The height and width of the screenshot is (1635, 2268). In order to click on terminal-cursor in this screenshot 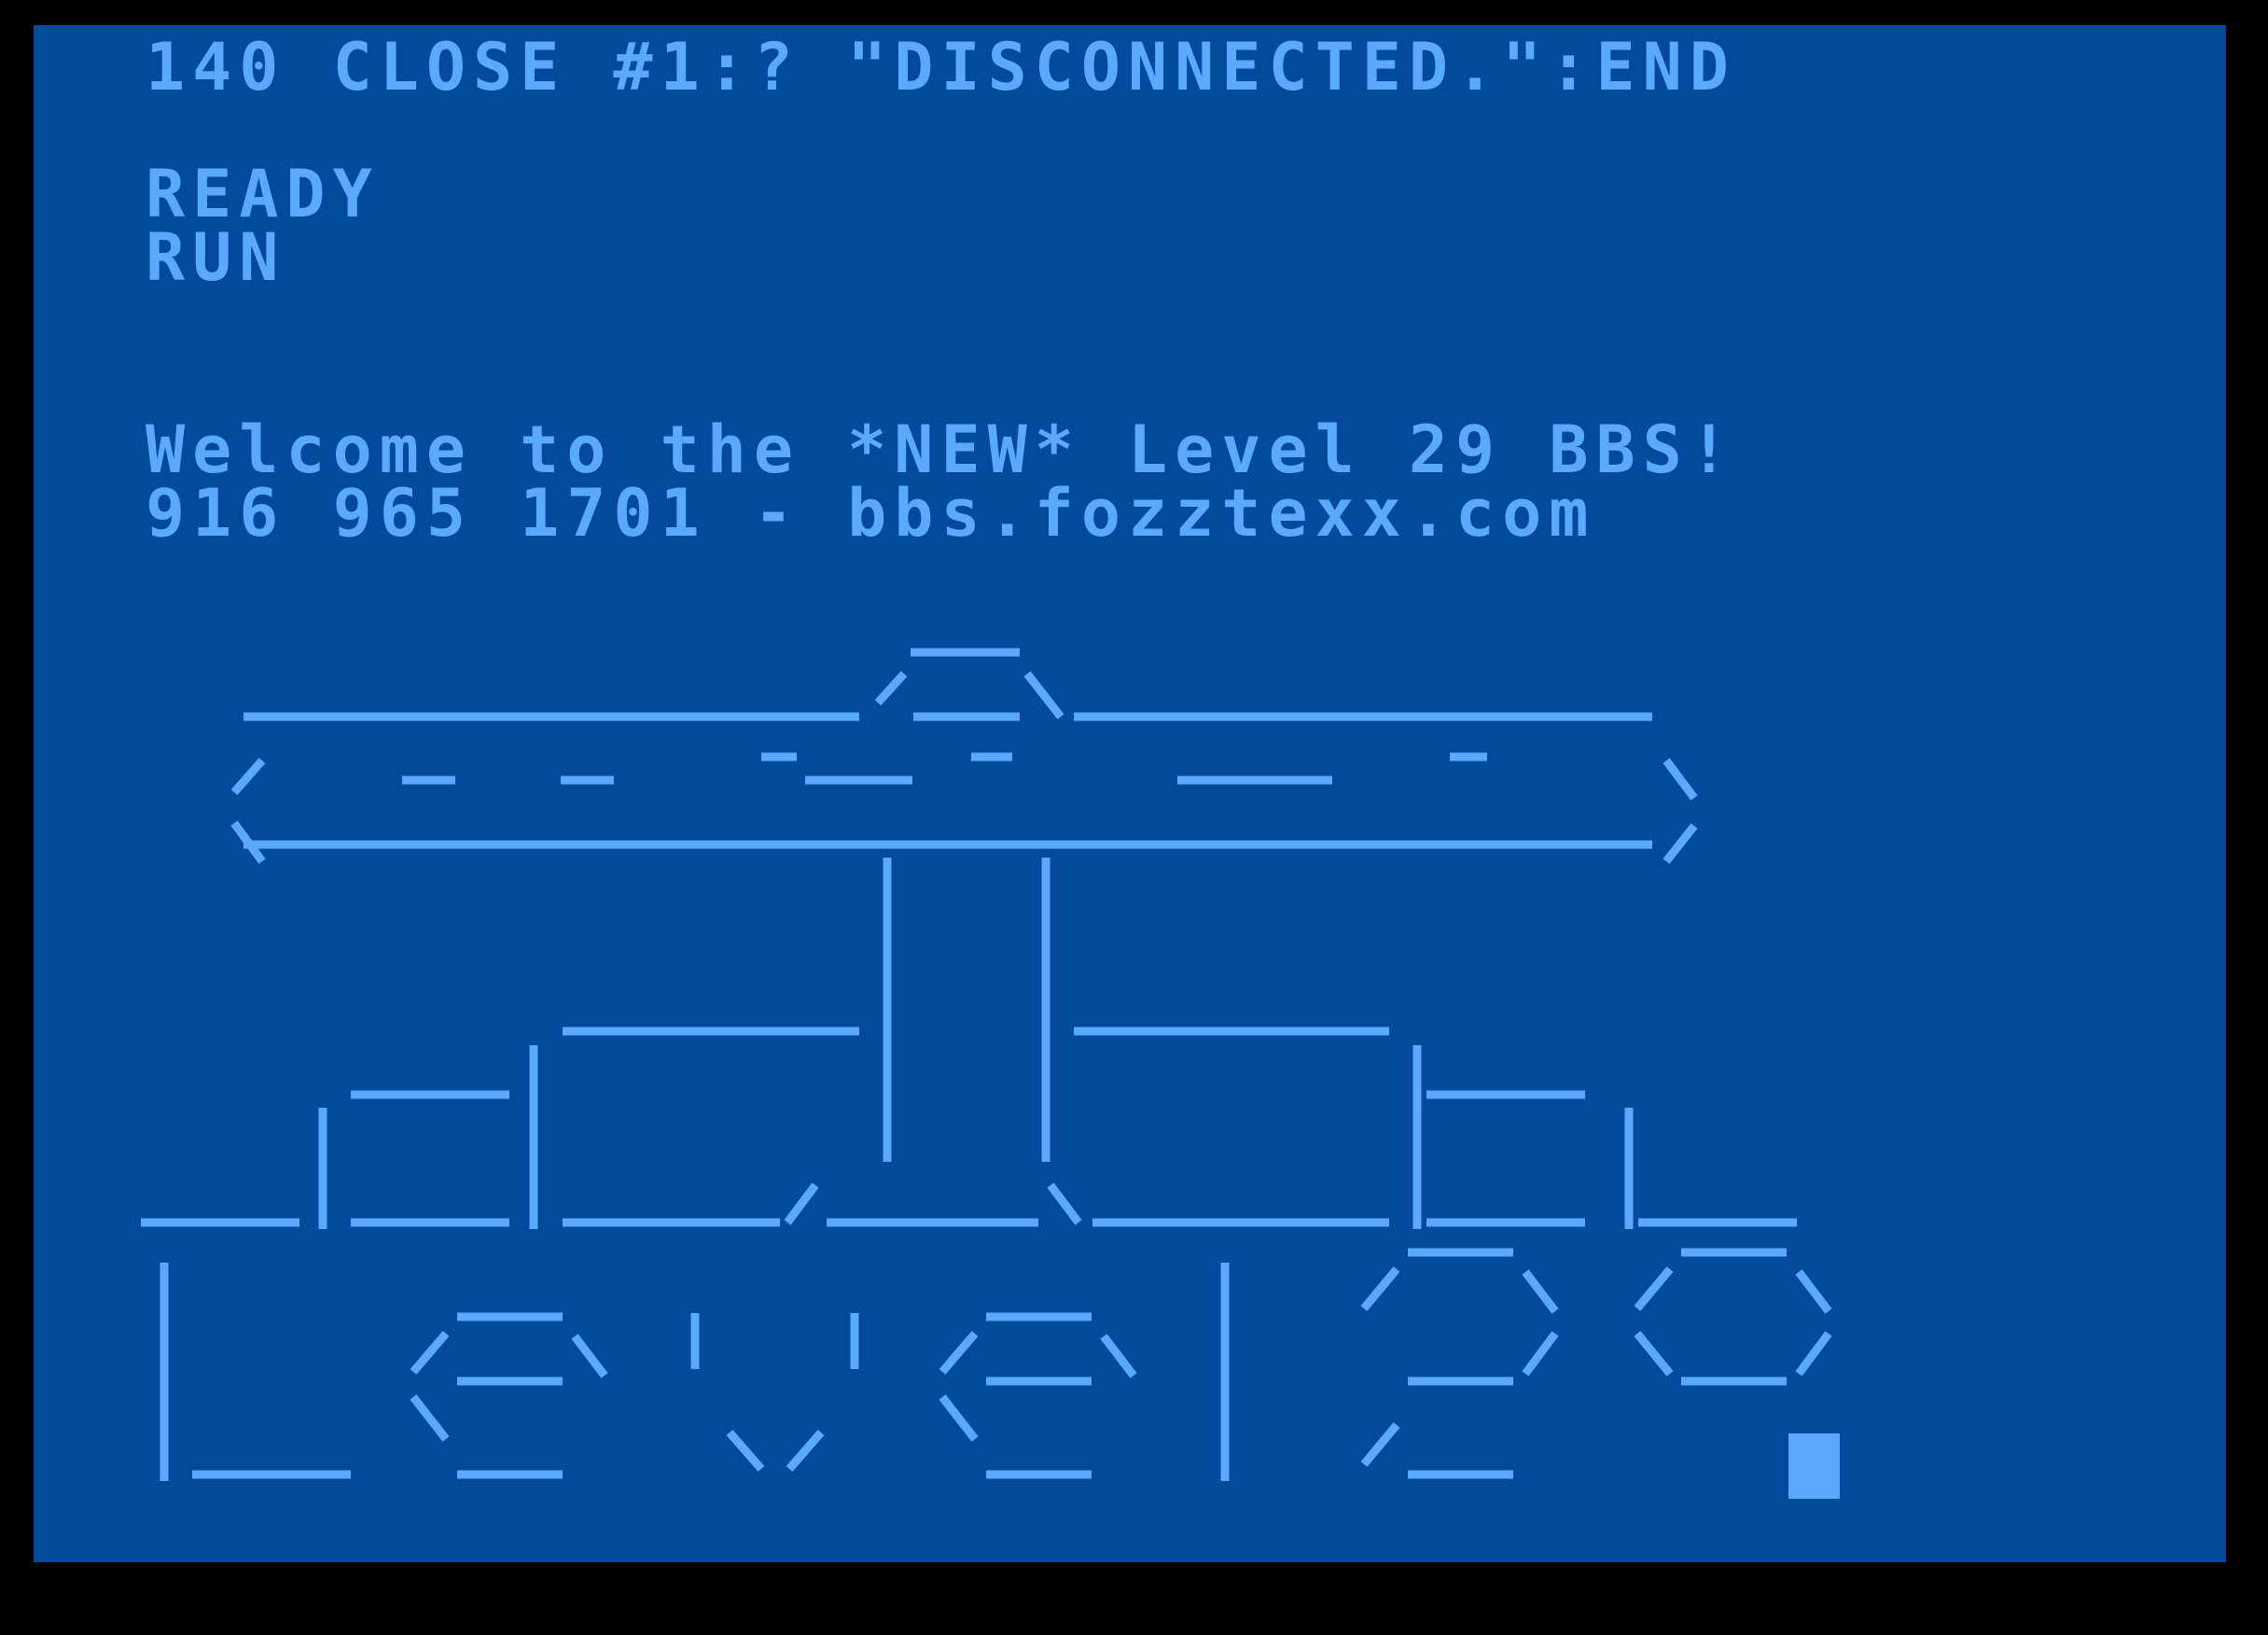, I will do `click(1814, 1466)`.